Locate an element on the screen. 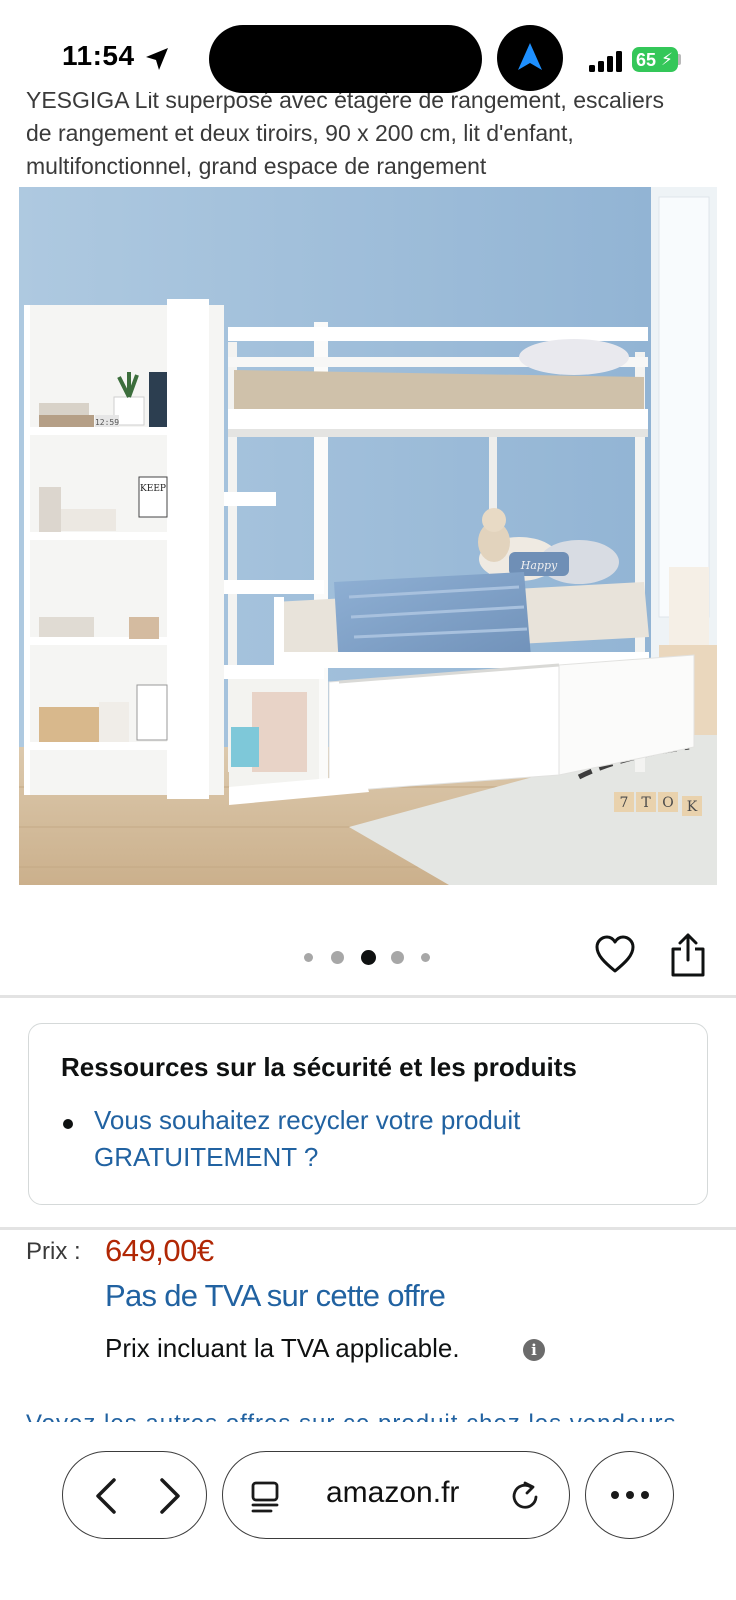  price-label: Prix : is located at coordinates (53, 1251).